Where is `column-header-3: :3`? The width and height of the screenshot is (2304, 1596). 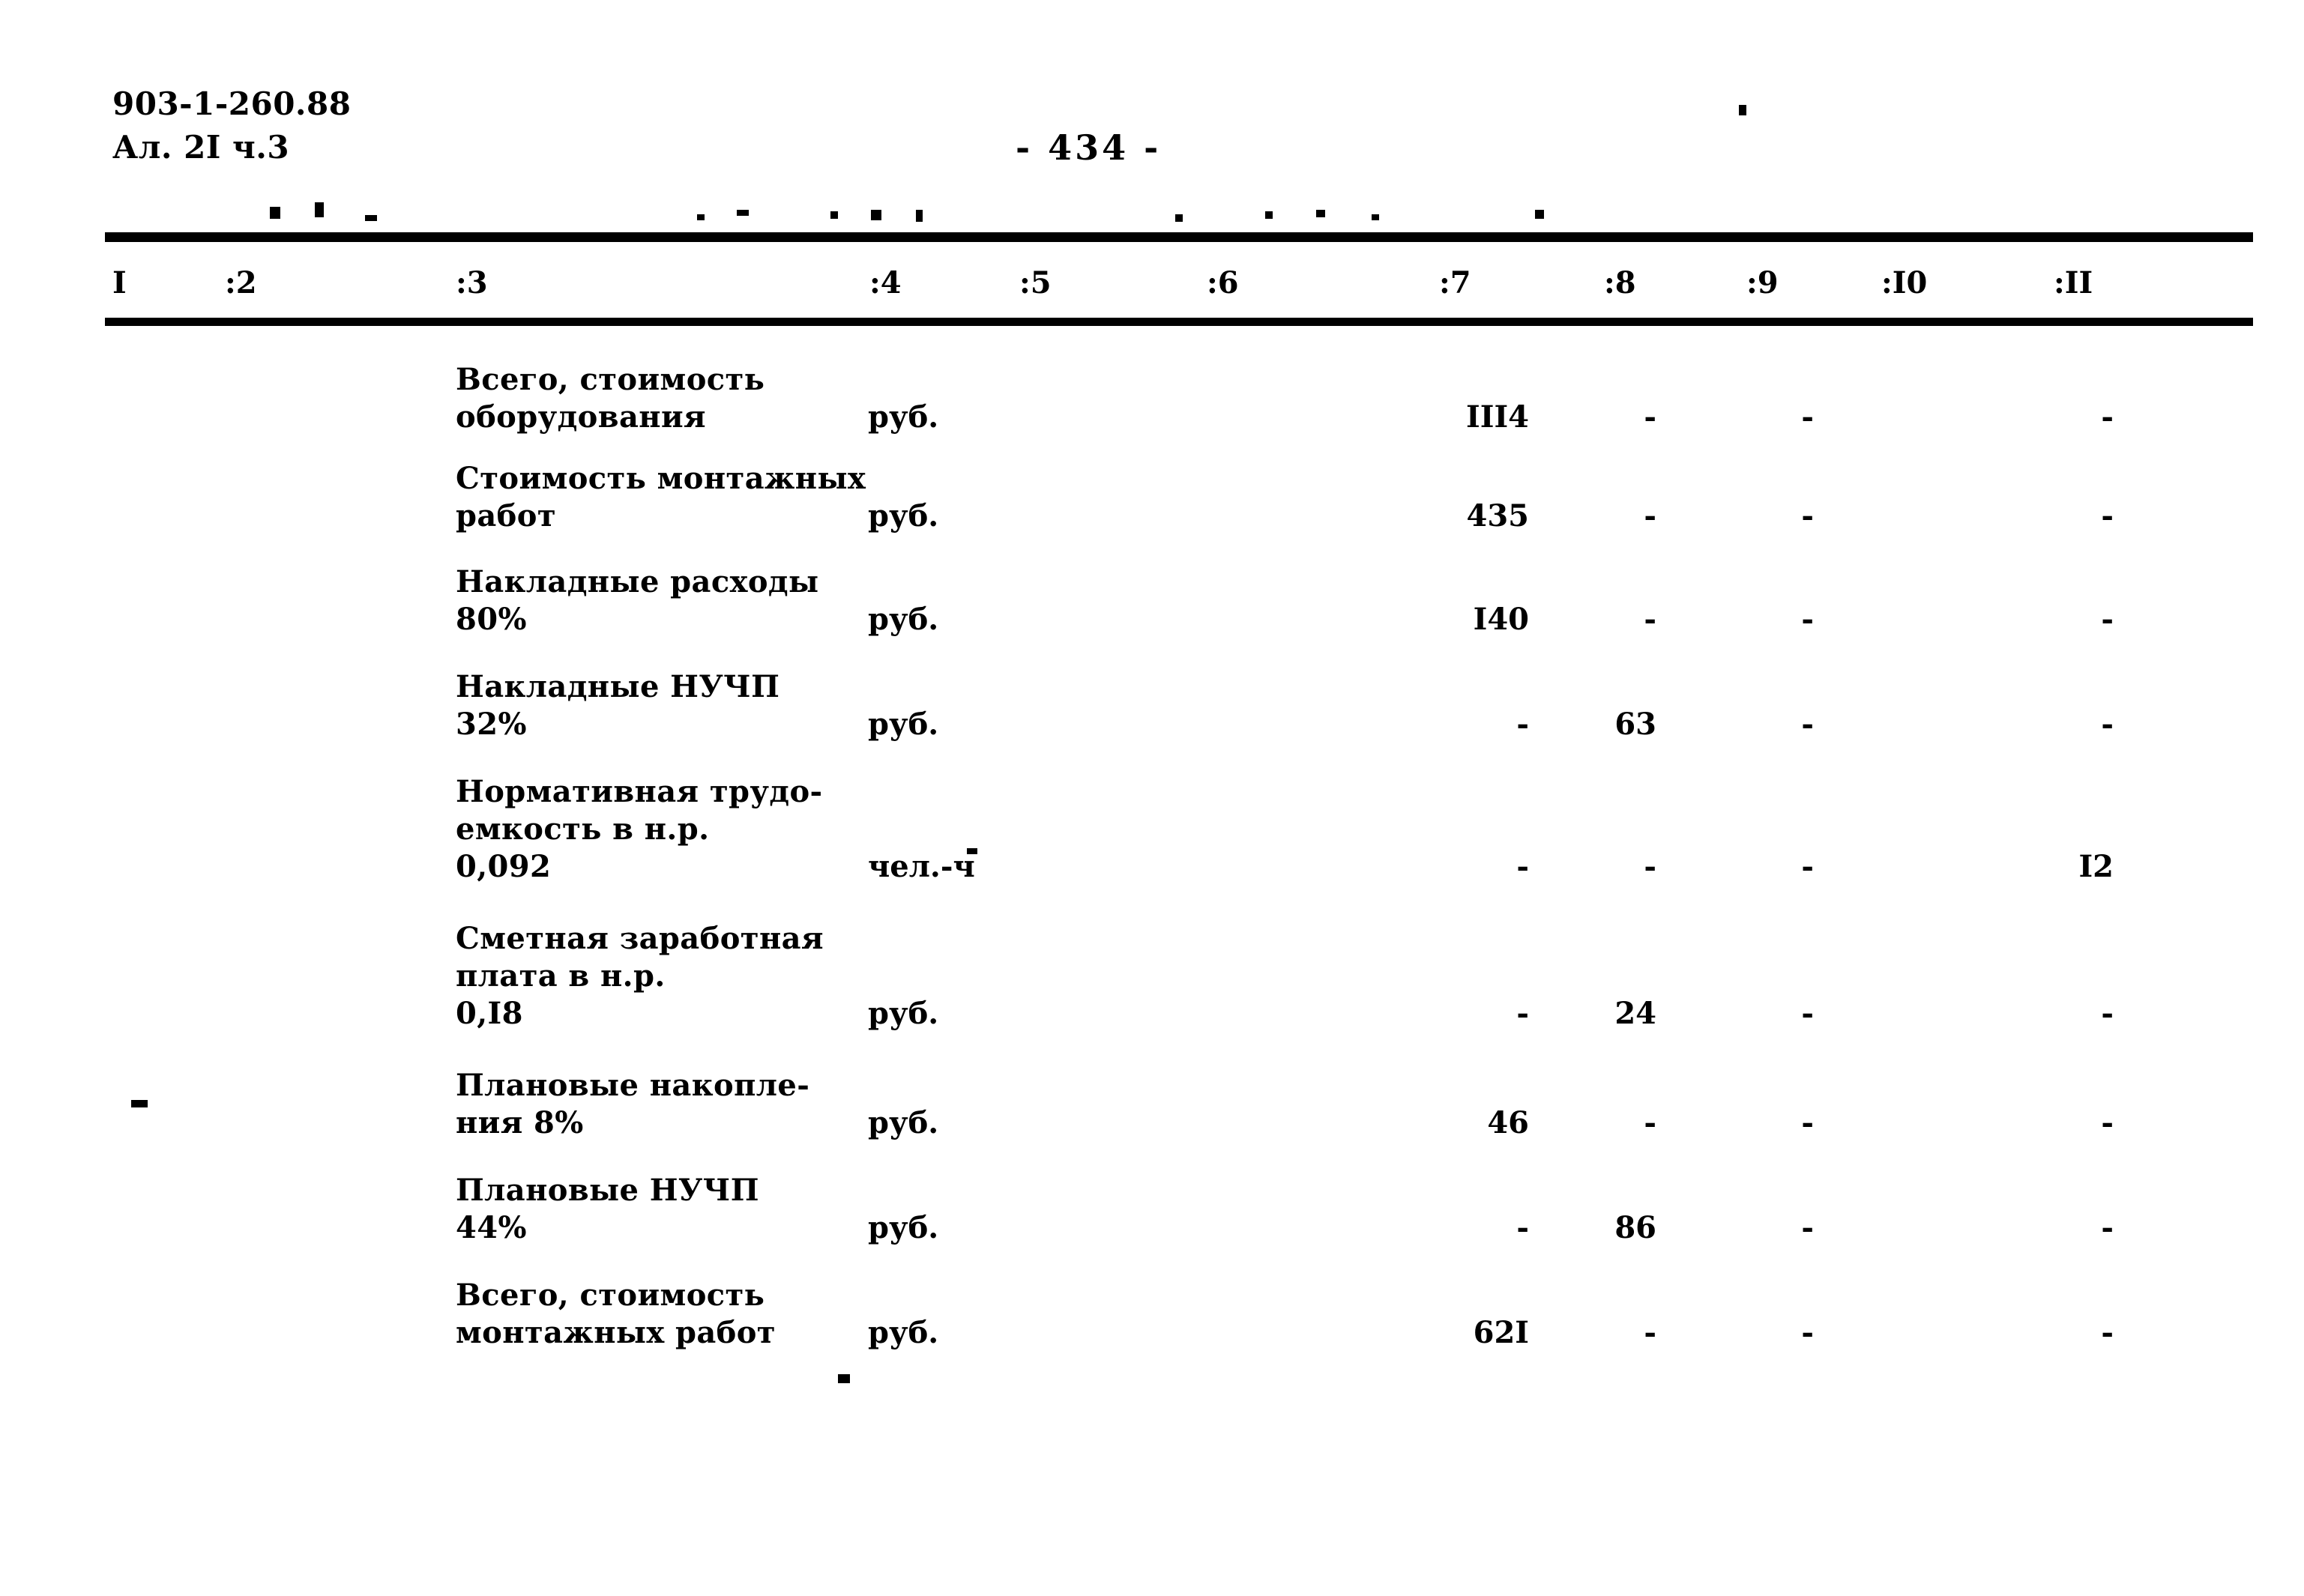 column-header-3: :3 is located at coordinates (472, 282).